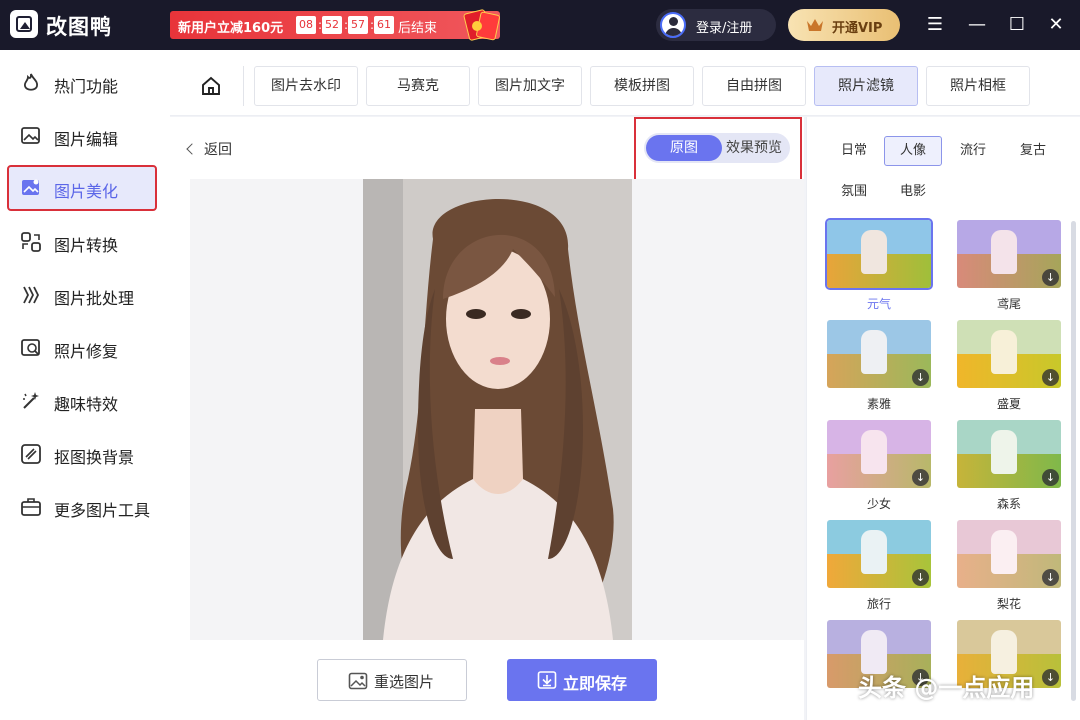  Describe the element at coordinates (102, 510) in the screenshot. I see `sidebar-item-label: 更多图片工具` at that location.